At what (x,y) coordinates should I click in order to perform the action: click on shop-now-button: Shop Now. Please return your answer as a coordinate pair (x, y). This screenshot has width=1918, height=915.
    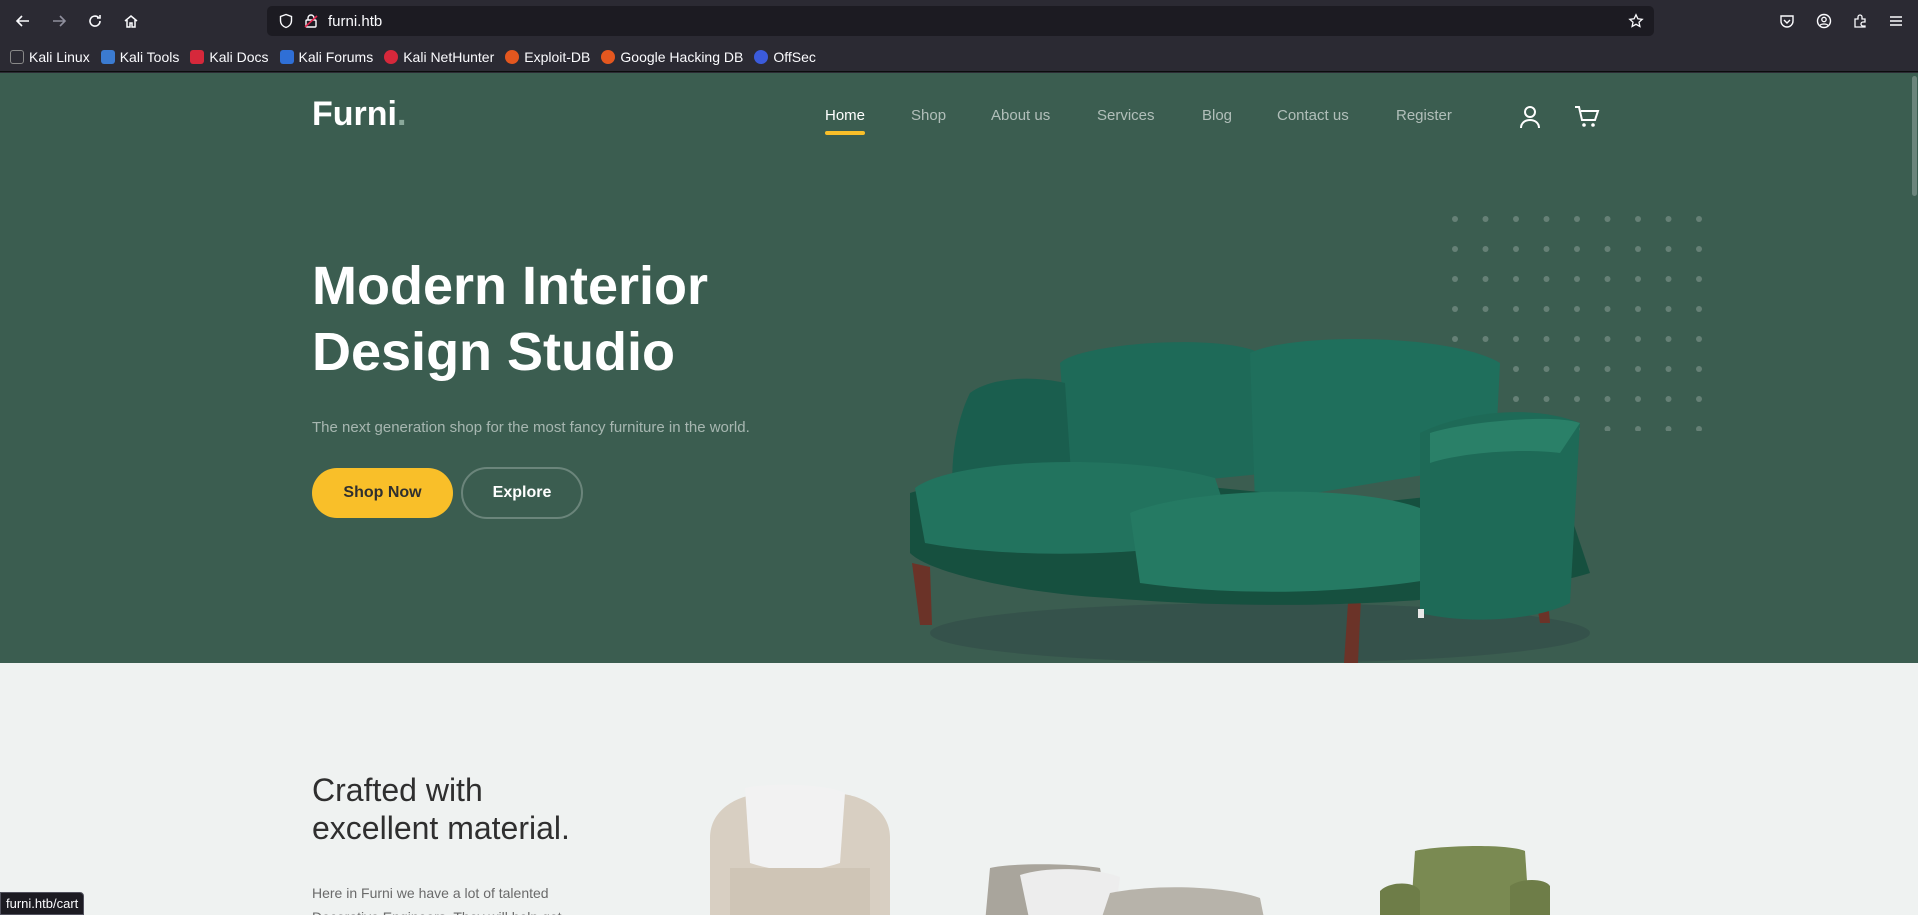
    Looking at the image, I should click on (382, 493).